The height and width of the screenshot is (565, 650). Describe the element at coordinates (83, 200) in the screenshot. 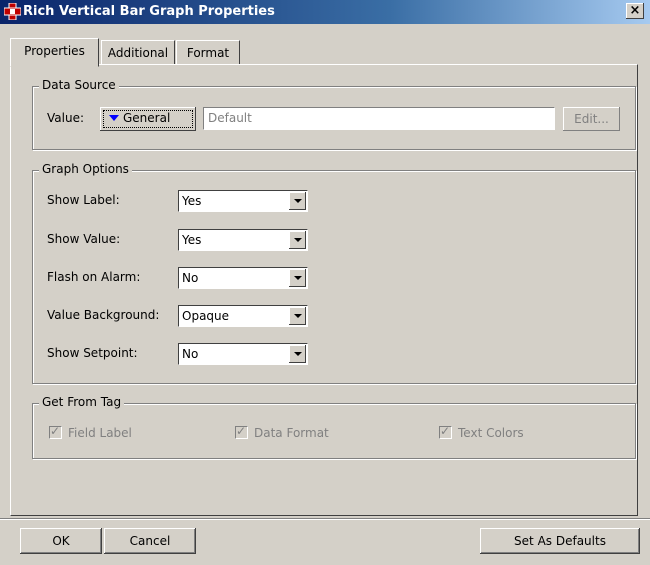

I see `show-label-label: Show Label:` at that location.